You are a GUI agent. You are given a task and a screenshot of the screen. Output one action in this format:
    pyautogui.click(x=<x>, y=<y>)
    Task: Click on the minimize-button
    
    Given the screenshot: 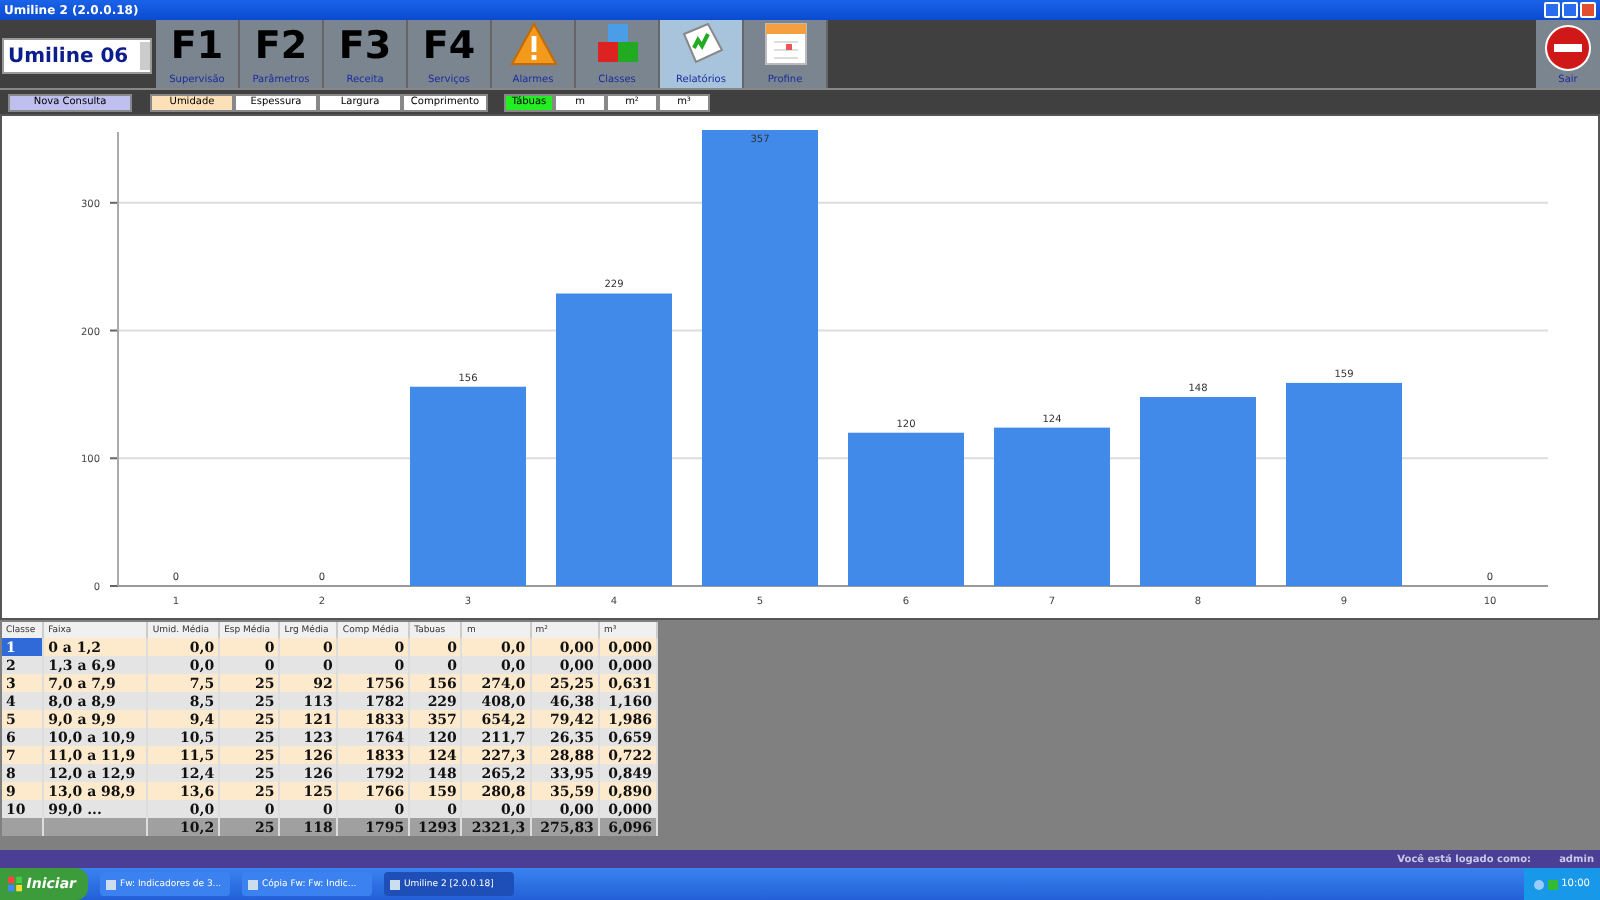 What is the action you would take?
    pyautogui.click(x=1552, y=10)
    